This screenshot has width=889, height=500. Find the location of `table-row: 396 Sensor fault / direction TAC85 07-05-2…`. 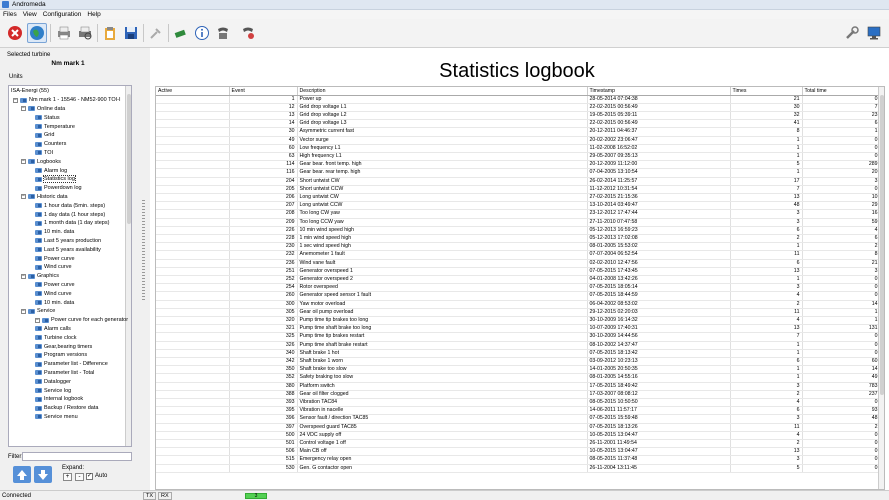

table-row: 396 Sensor fault / direction TAC85 07-05-2… is located at coordinates (518, 419).